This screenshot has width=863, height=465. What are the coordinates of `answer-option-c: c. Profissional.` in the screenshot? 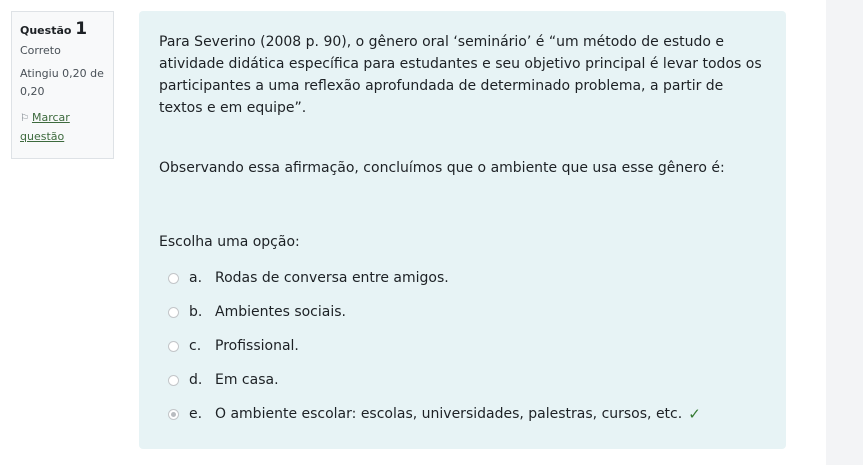 It's located at (462, 346).